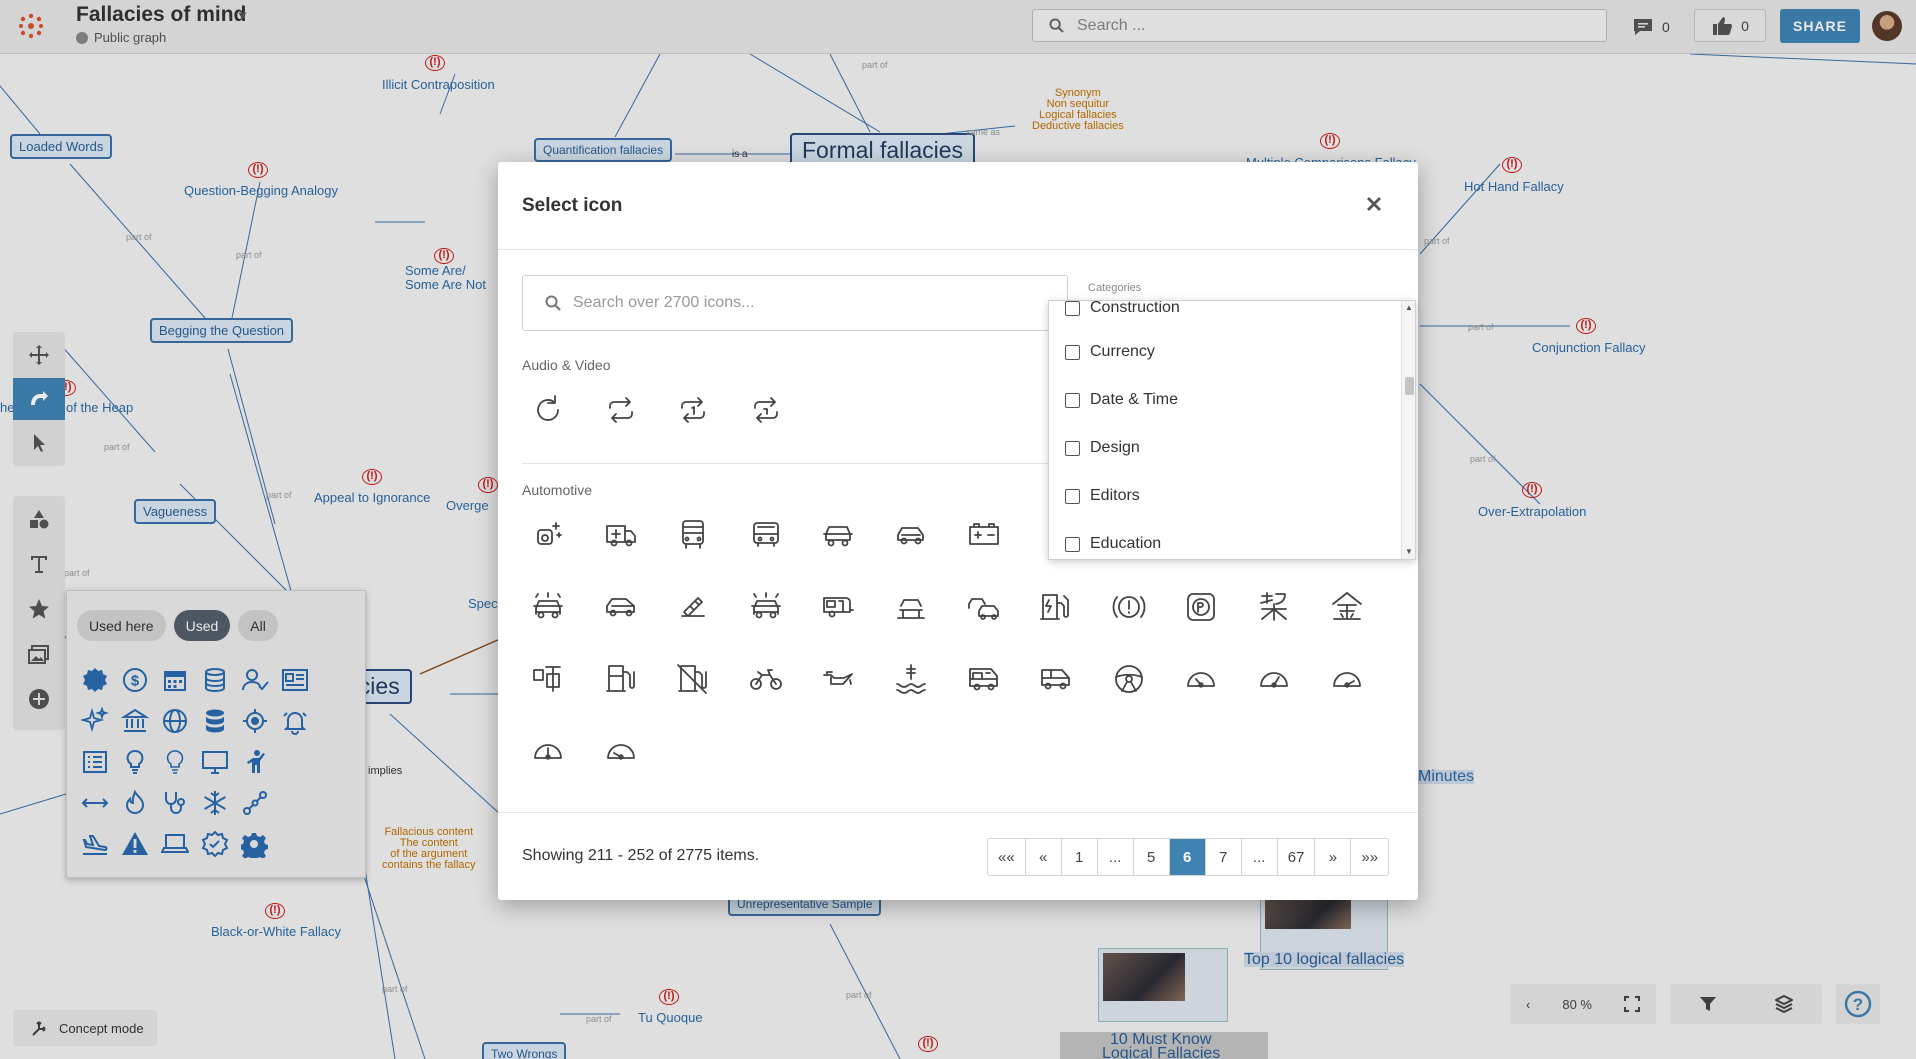 This screenshot has width=1916, height=1059. I want to click on category-construction: Construction, so click(1122, 310).